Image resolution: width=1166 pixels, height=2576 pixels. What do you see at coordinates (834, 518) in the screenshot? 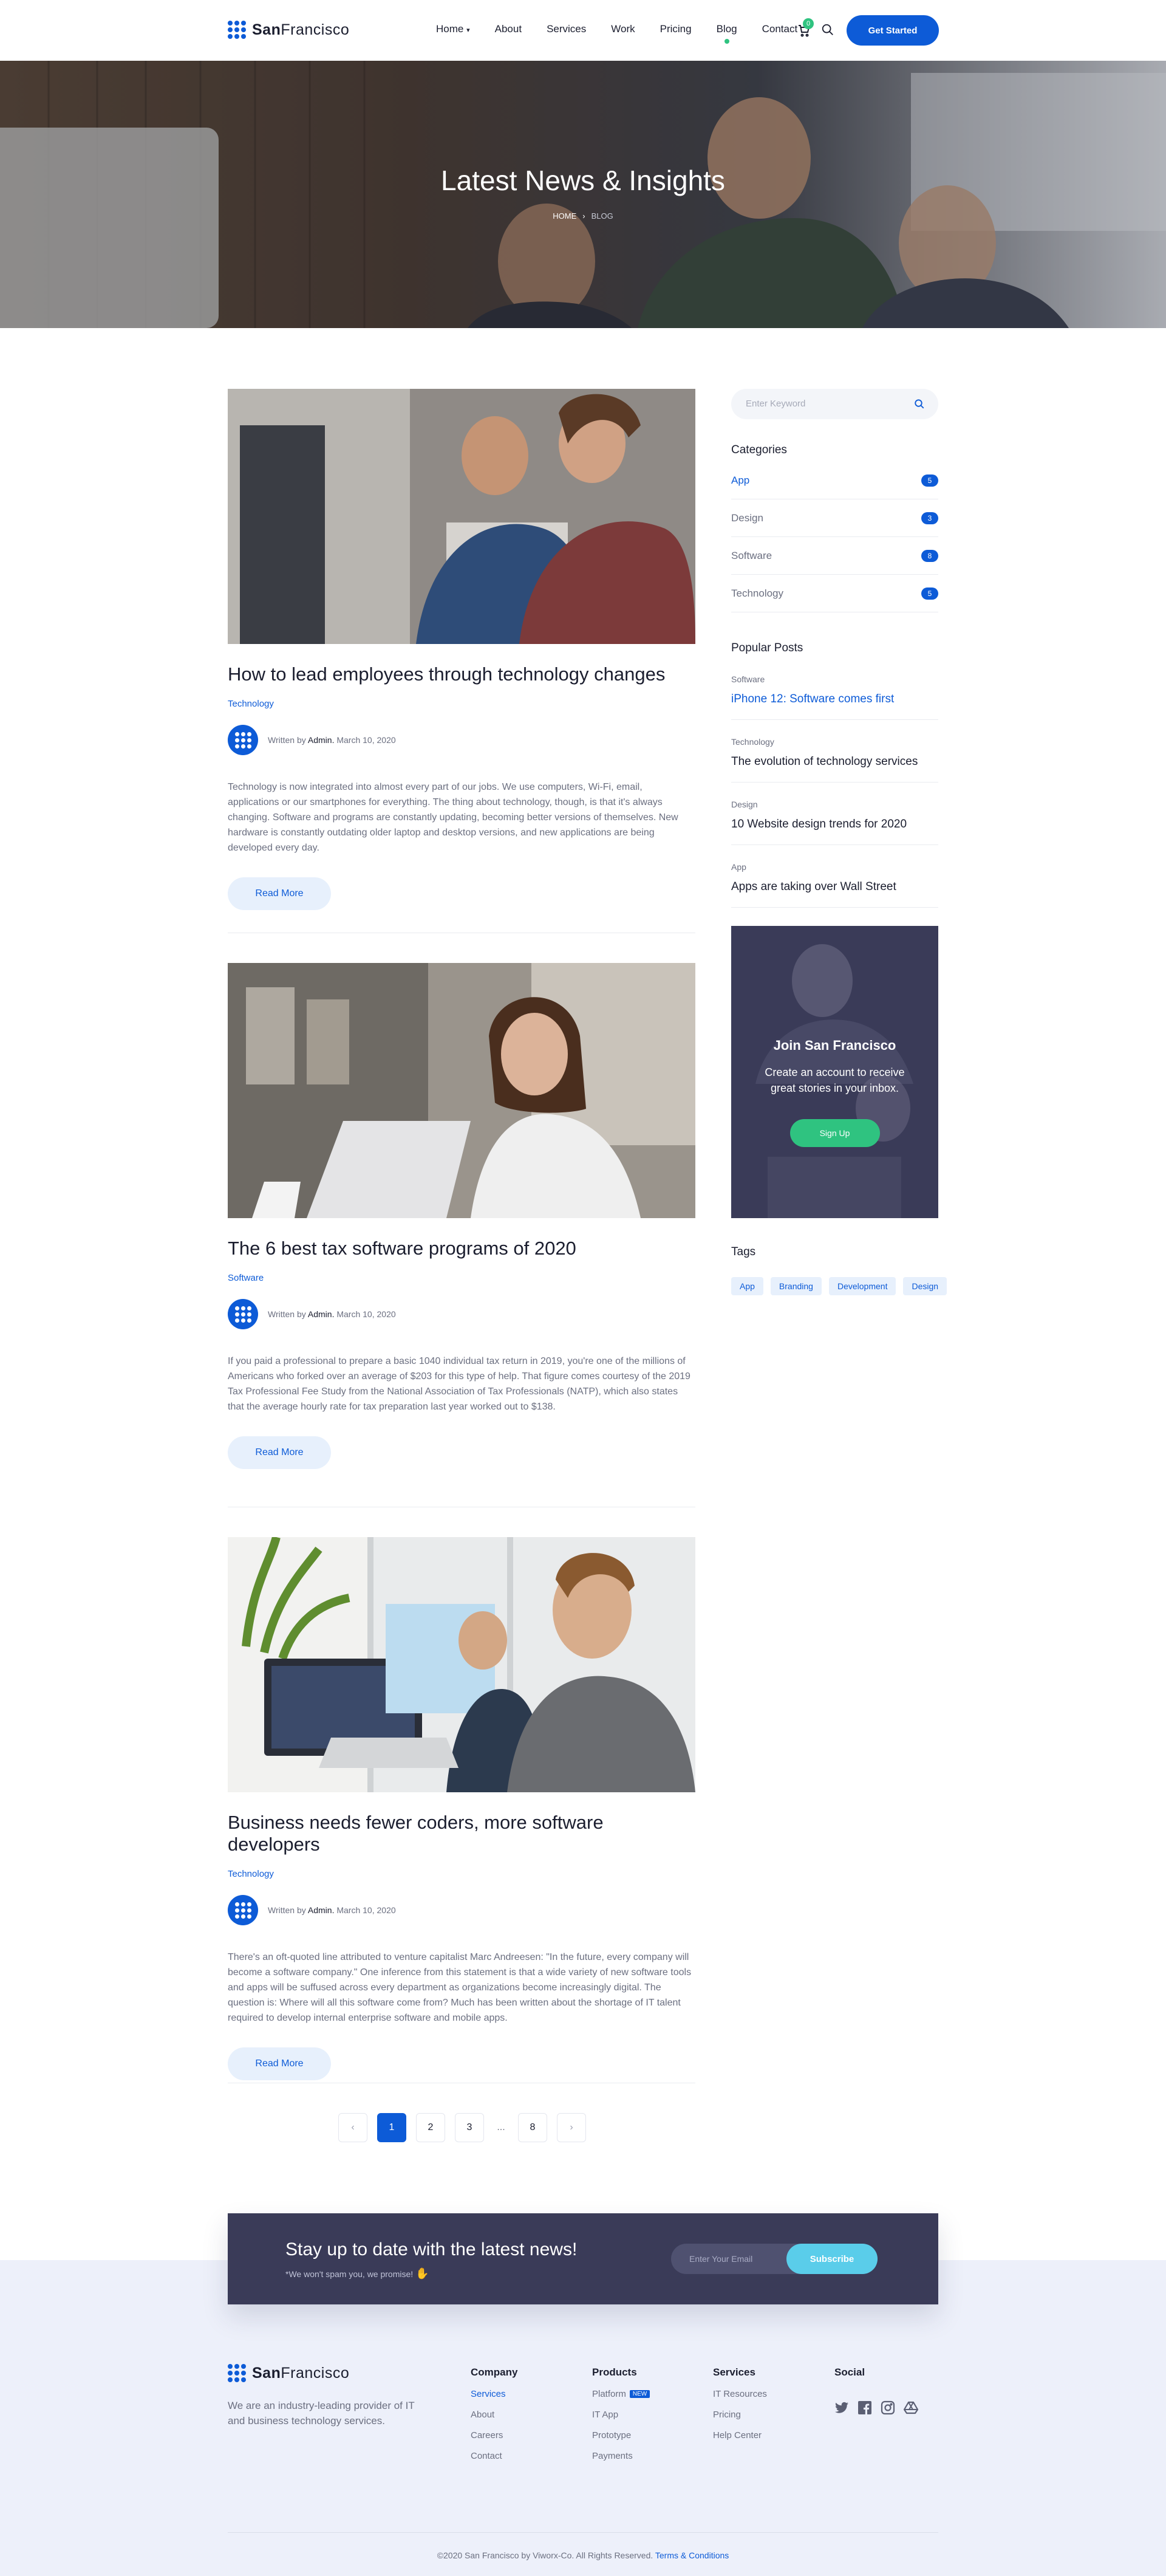
I see `category-item-design: Design 3` at bounding box center [834, 518].